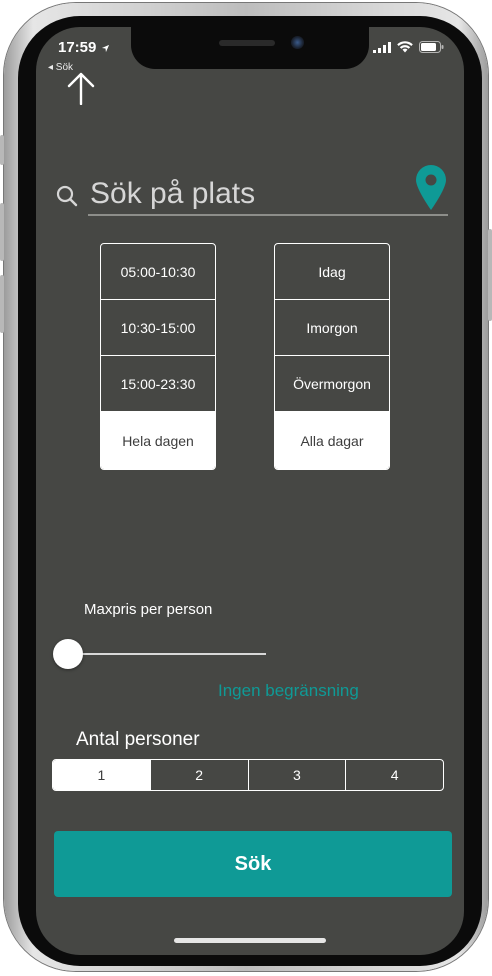 The width and height of the screenshot is (492, 976). Describe the element at coordinates (268, 215) in the screenshot. I see `search-underline` at that location.